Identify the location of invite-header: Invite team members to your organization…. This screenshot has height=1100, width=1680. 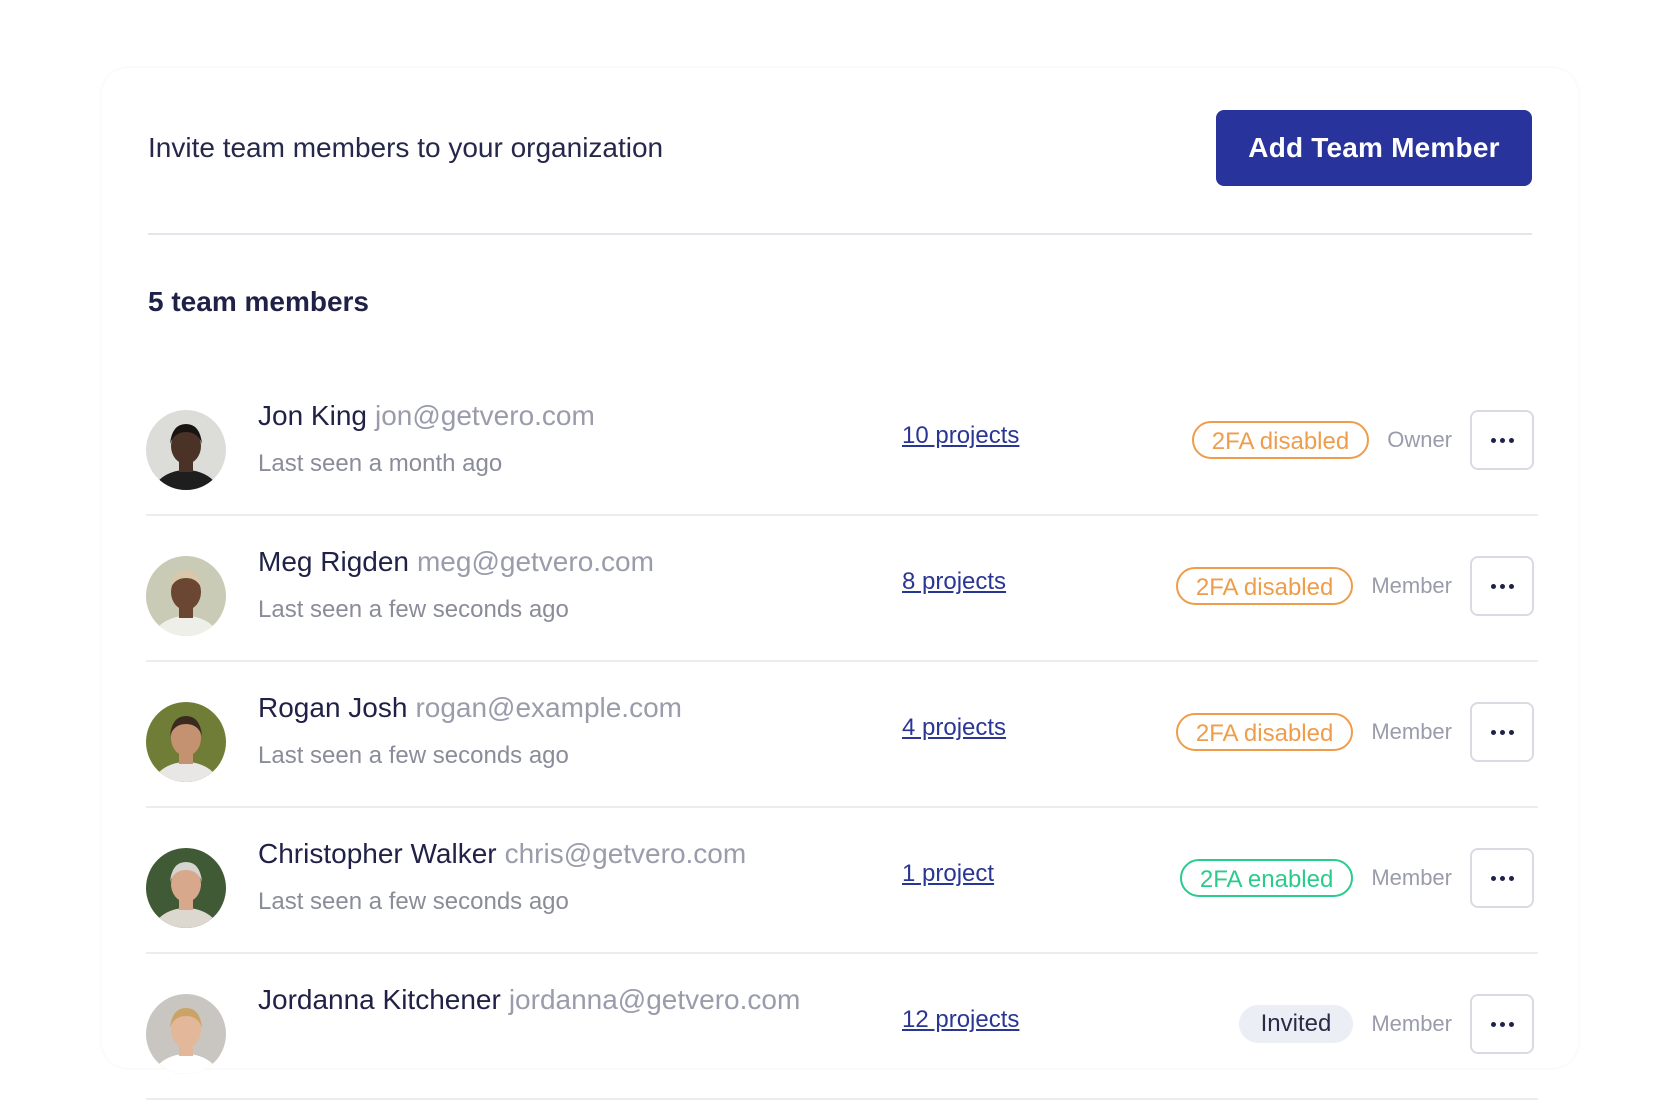
(840, 148).